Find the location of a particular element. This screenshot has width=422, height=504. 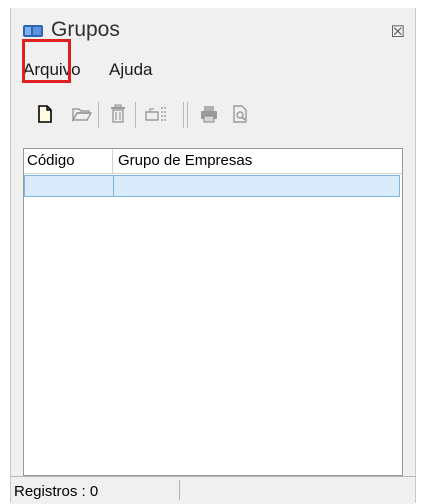

print-button is located at coordinates (209, 114).